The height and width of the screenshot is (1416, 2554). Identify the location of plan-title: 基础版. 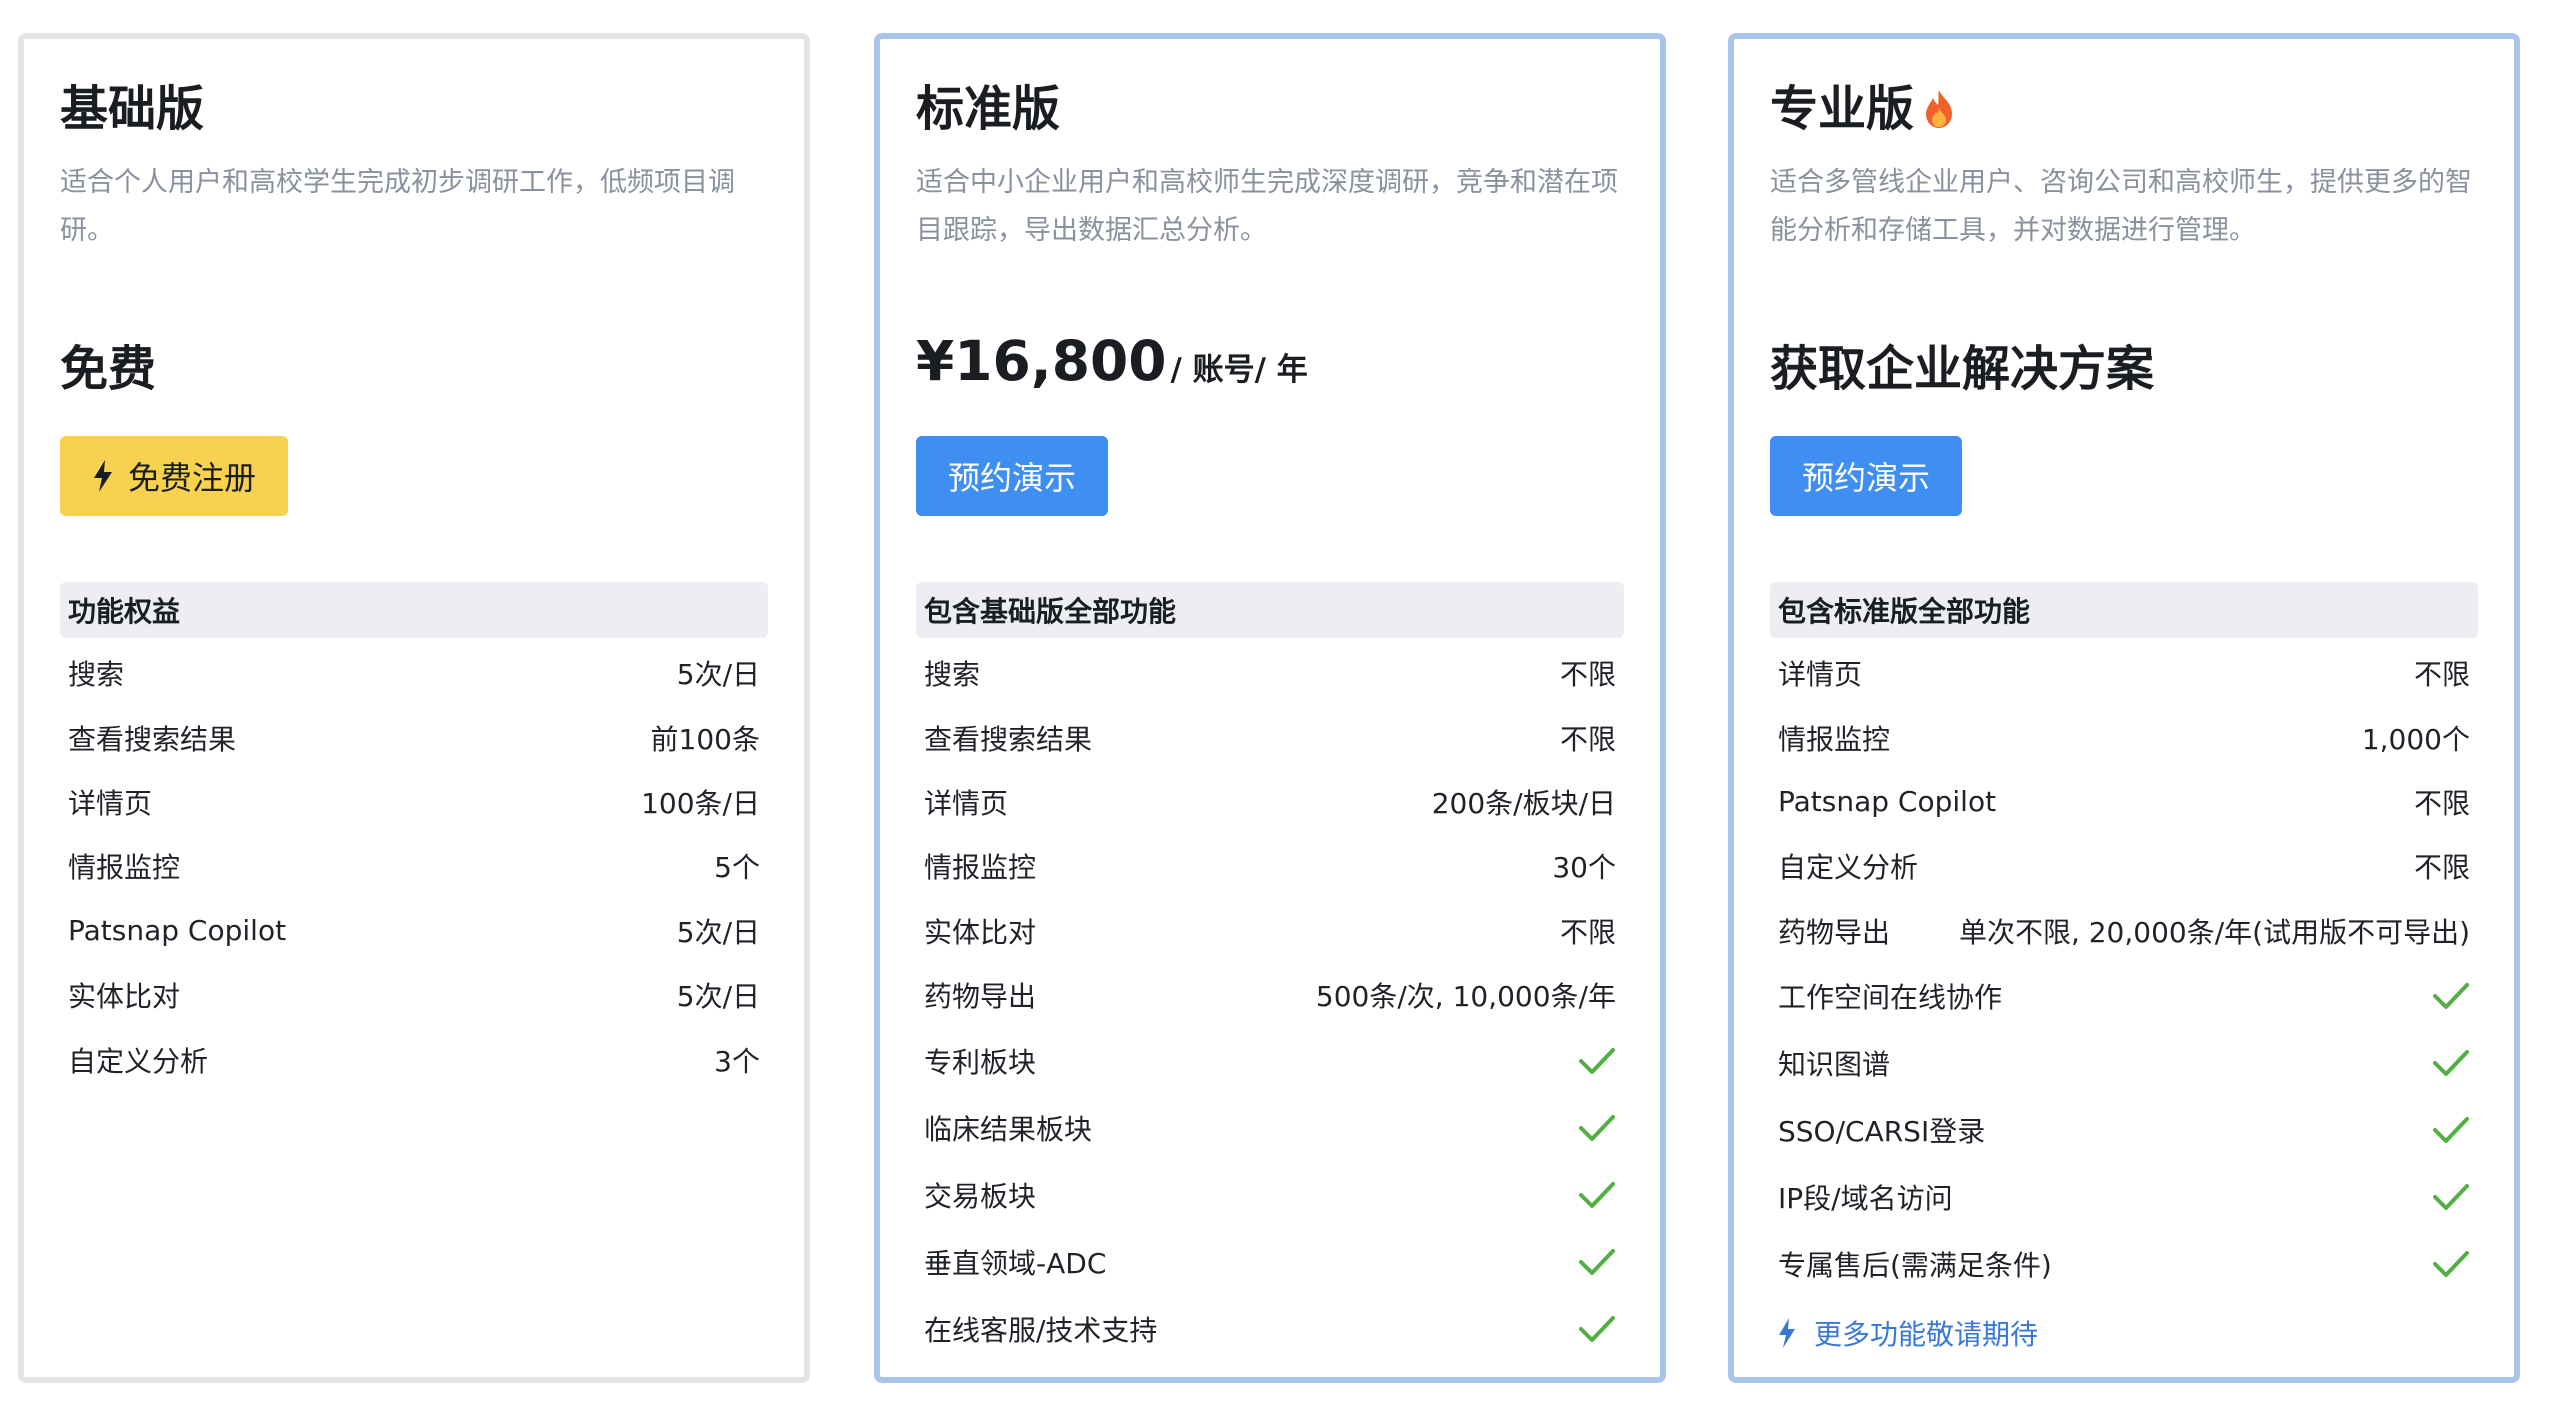
(132, 109).